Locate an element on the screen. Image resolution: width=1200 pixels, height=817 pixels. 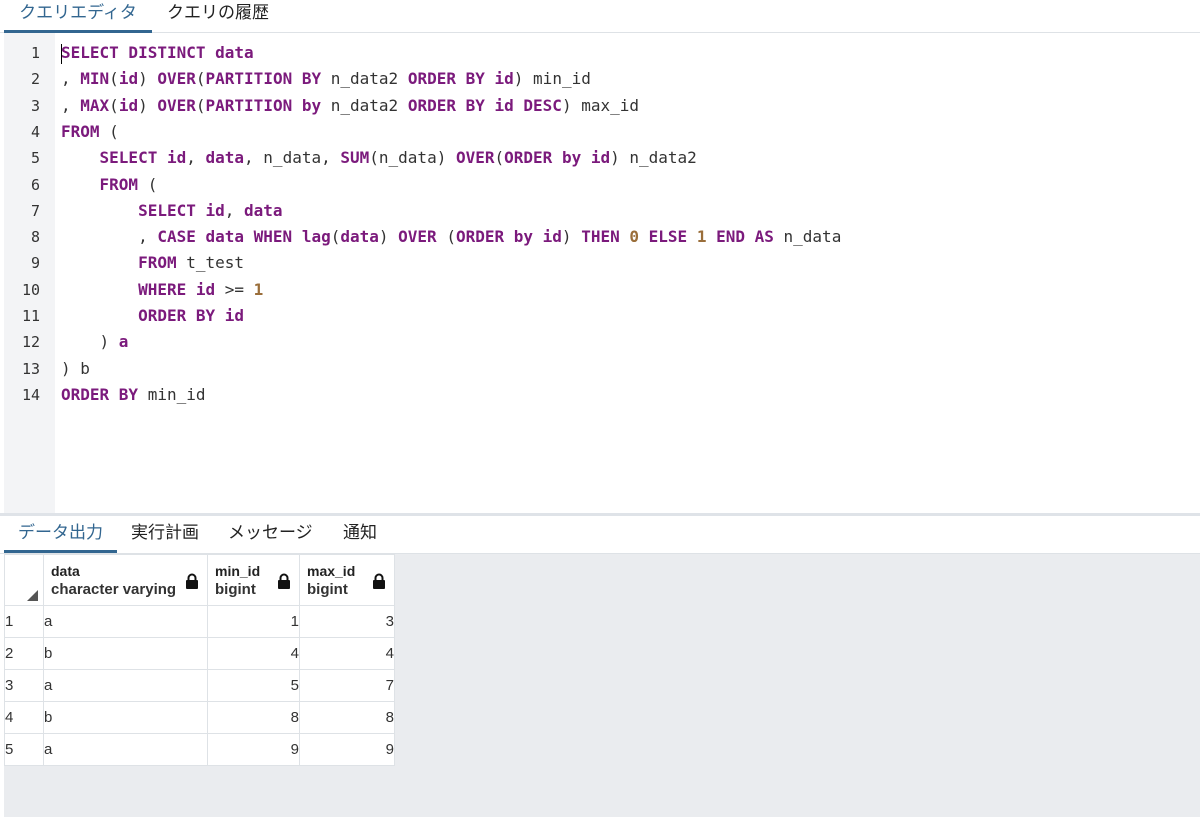
line-number-gutter: 1 2 3 4 5 6 7 8 9 10 11 12 13 14 is located at coordinates (29, 273).